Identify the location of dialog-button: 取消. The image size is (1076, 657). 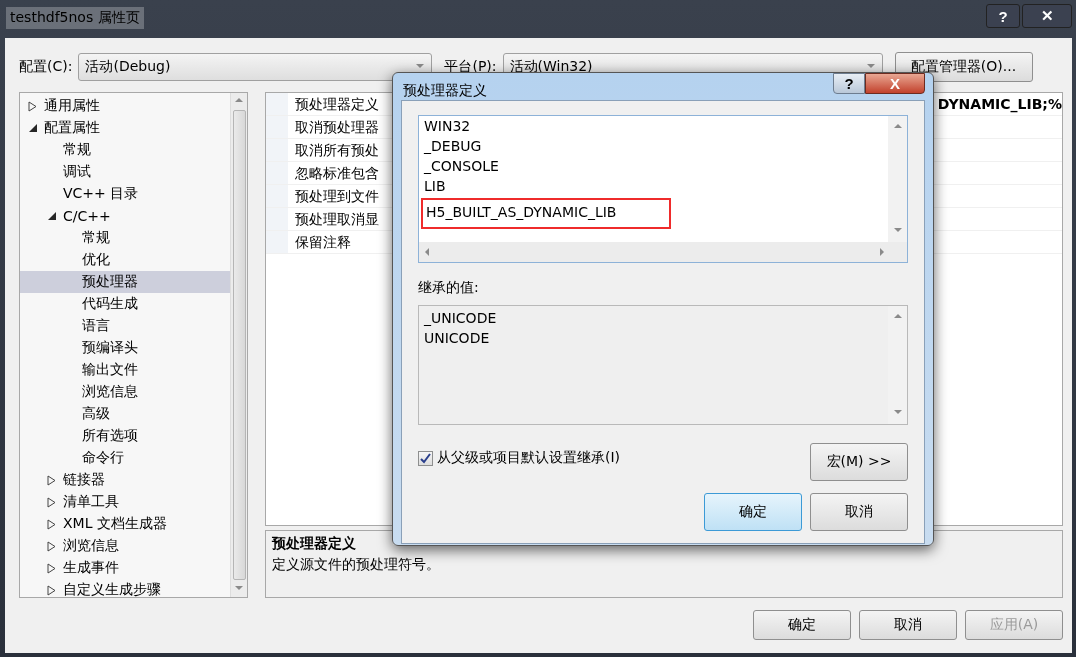
(908, 625).